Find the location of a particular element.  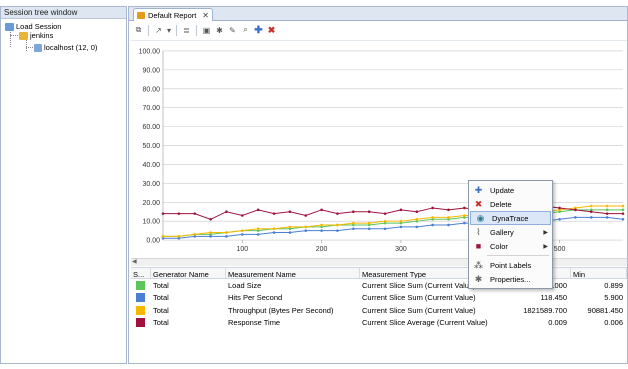

x-tick-label: 500 is located at coordinates (560, 249).